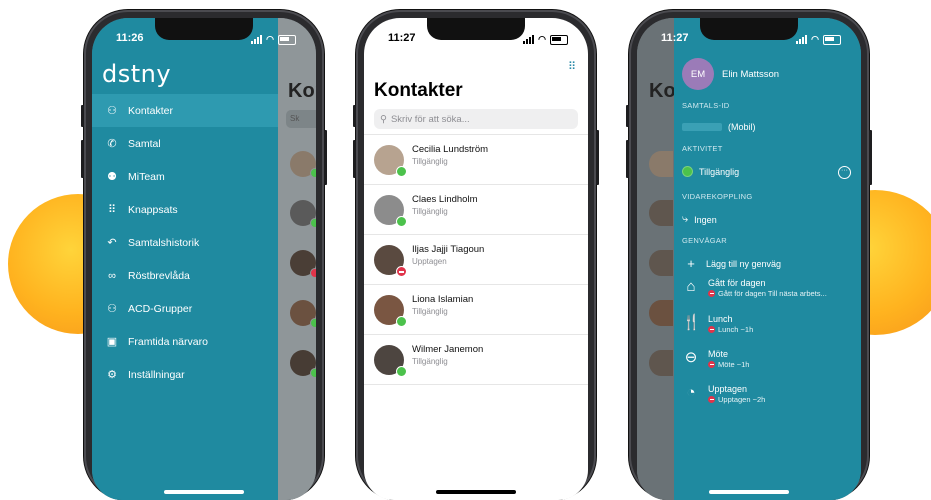 Image resolution: width=931 pixels, height=500 pixels. Describe the element at coordinates (844, 172) in the screenshot. I see `more-options-icon: ···` at that location.